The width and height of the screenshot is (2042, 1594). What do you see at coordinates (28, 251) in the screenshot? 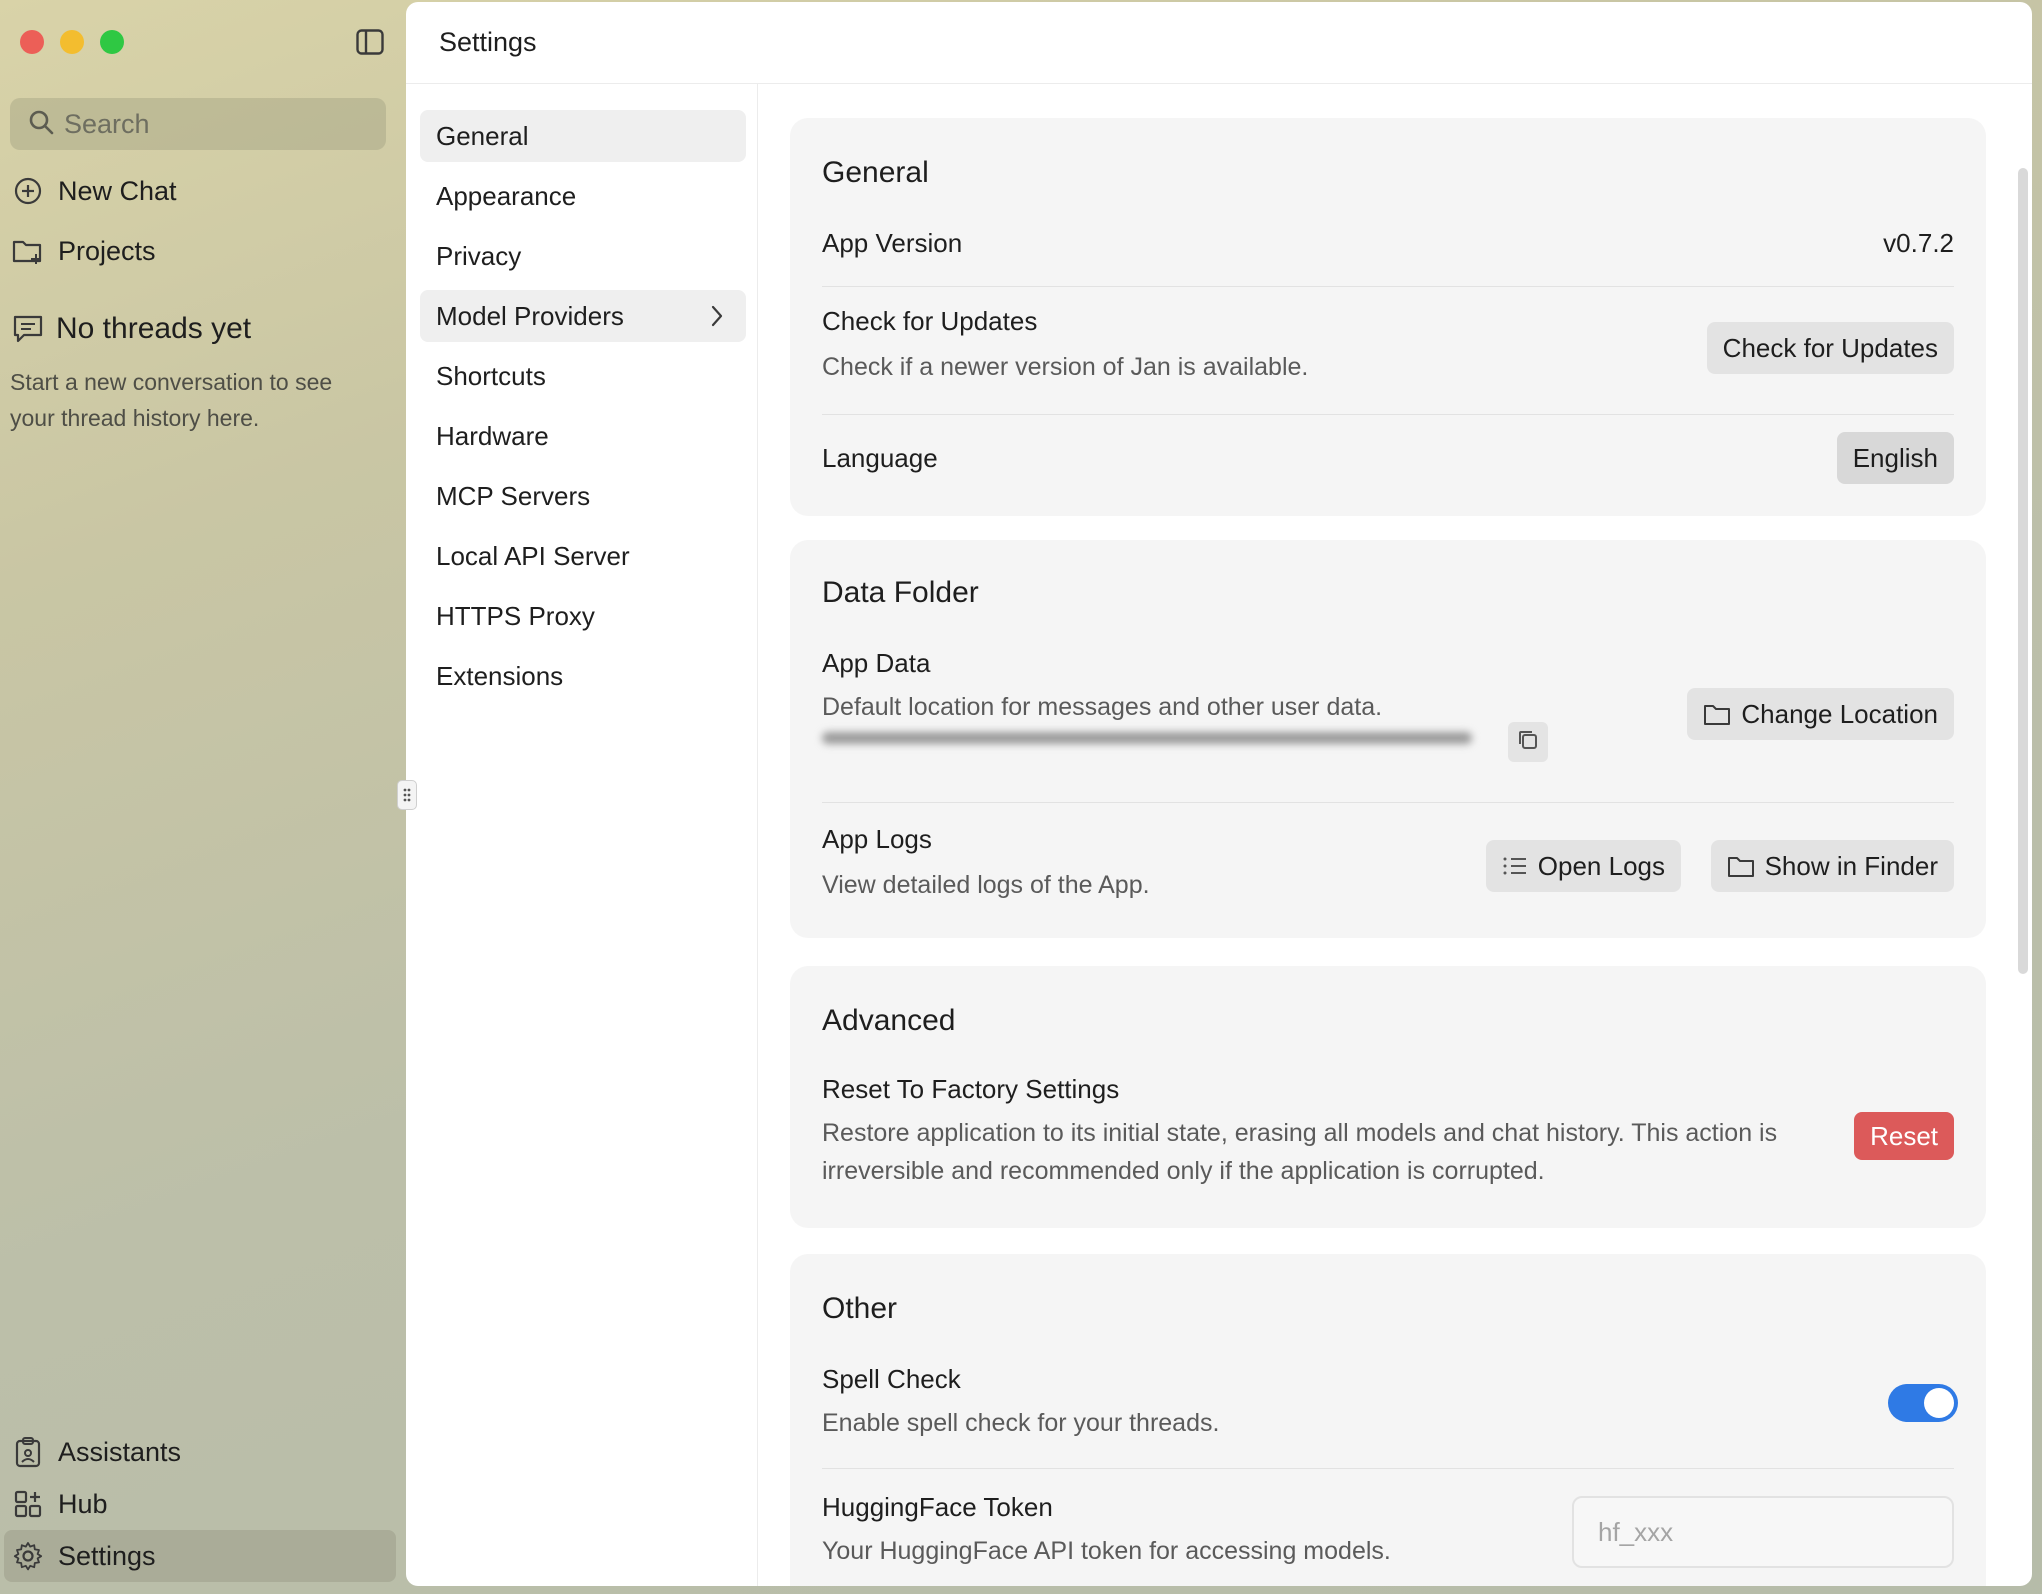
I see `folder-plus-icon` at bounding box center [28, 251].